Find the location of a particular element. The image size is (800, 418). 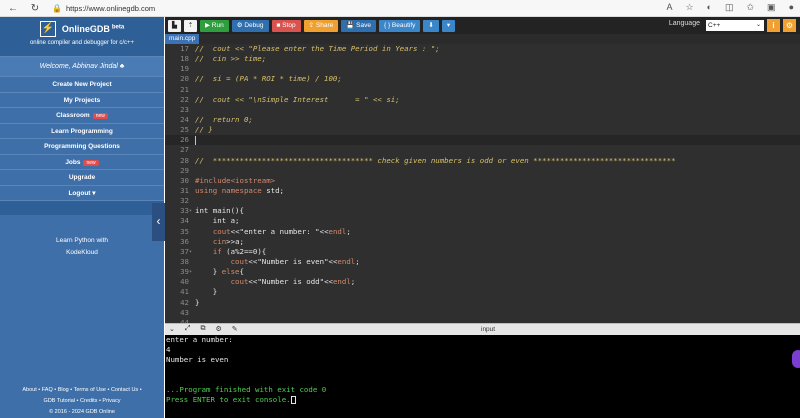

read-aloud-icon: A is located at coordinates (669, 7).